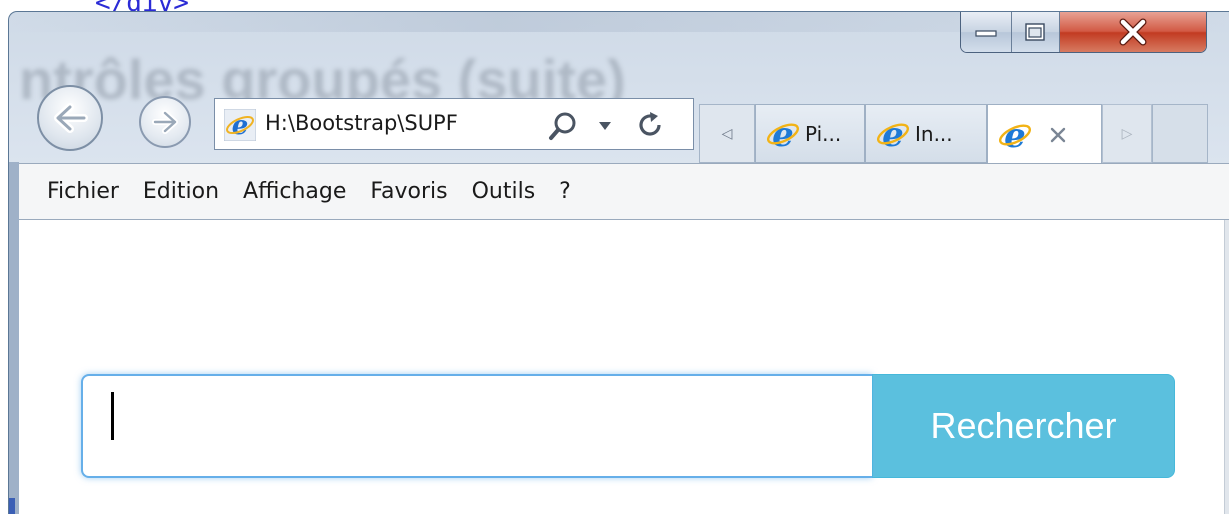  I want to click on new-tab-button, so click(1180, 133).